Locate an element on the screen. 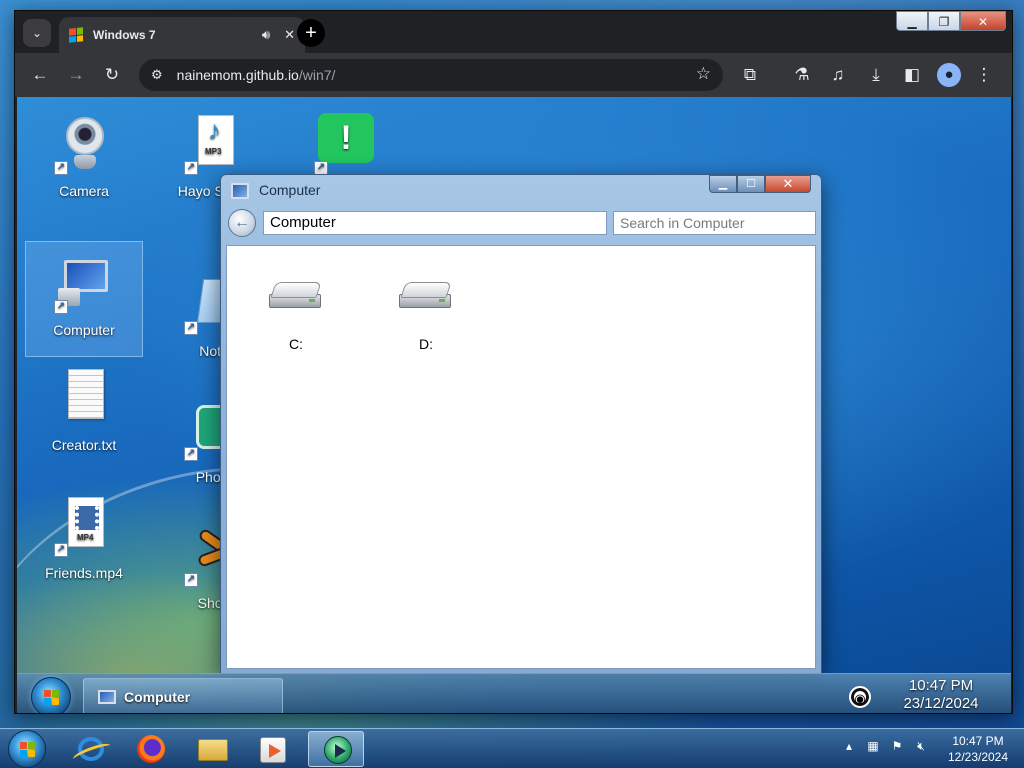 This screenshot has width=1024, height=768. side-panel-icon: ◧ is located at coordinates (912, 75).